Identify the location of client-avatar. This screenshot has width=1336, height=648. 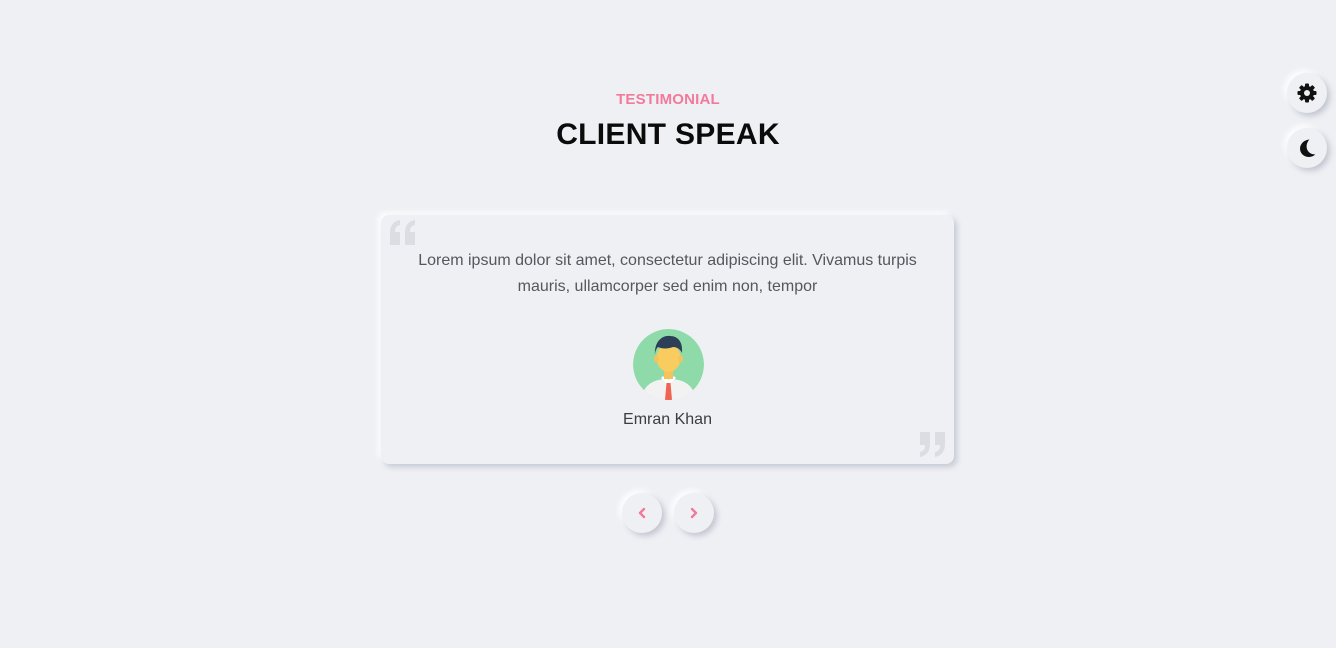
(668, 364).